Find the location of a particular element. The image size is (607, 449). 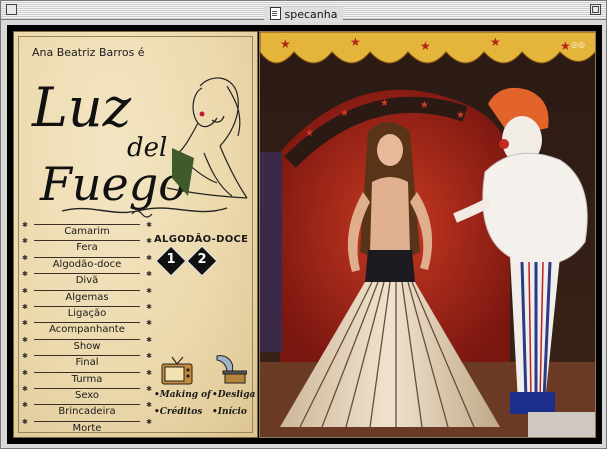

menu-item-turma: Turma is located at coordinates (87, 377).